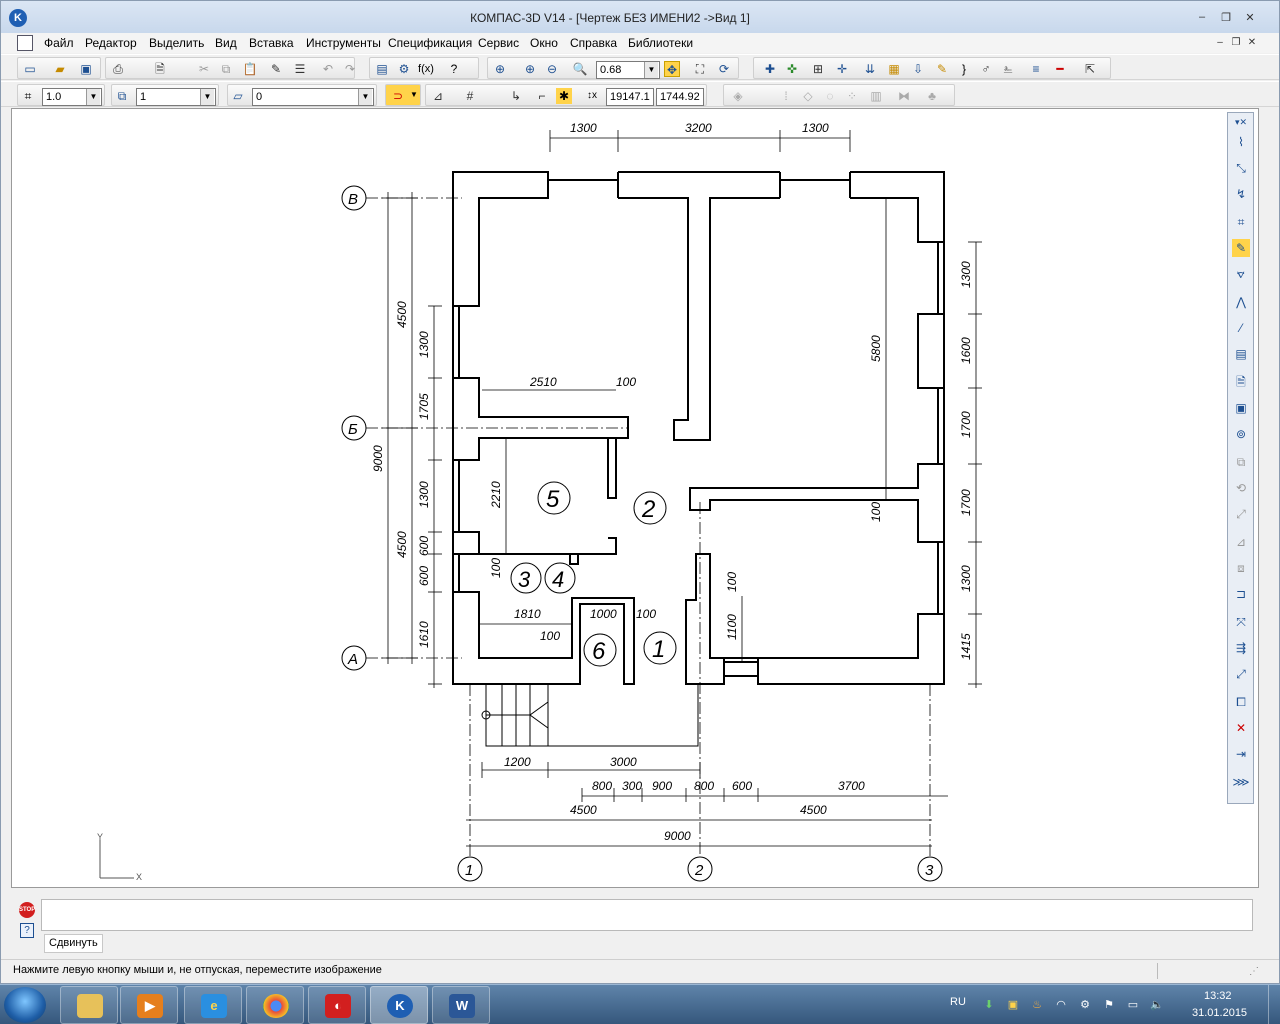 This screenshot has height=1024, width=1280. I want to click on paste-icon: 📋, so click(250, 69).